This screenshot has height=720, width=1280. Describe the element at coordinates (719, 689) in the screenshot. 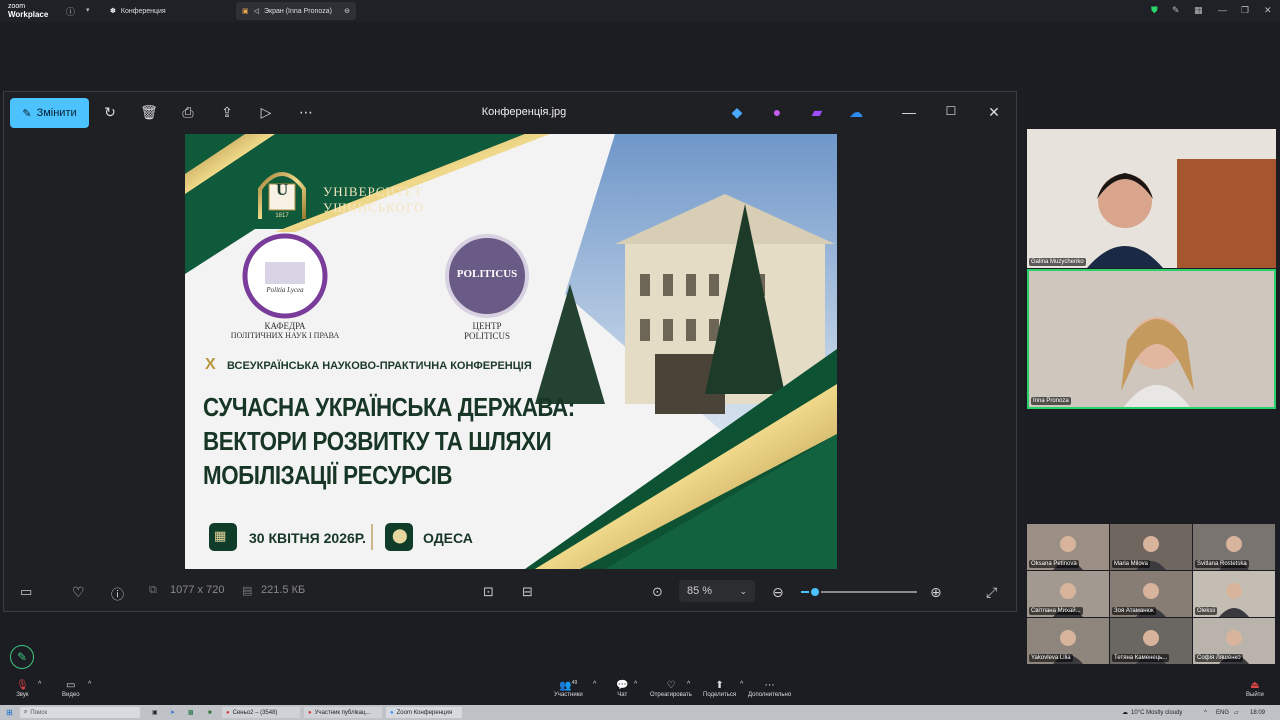

I see `share-screen-button: ⬆ Поделиться` at that location.